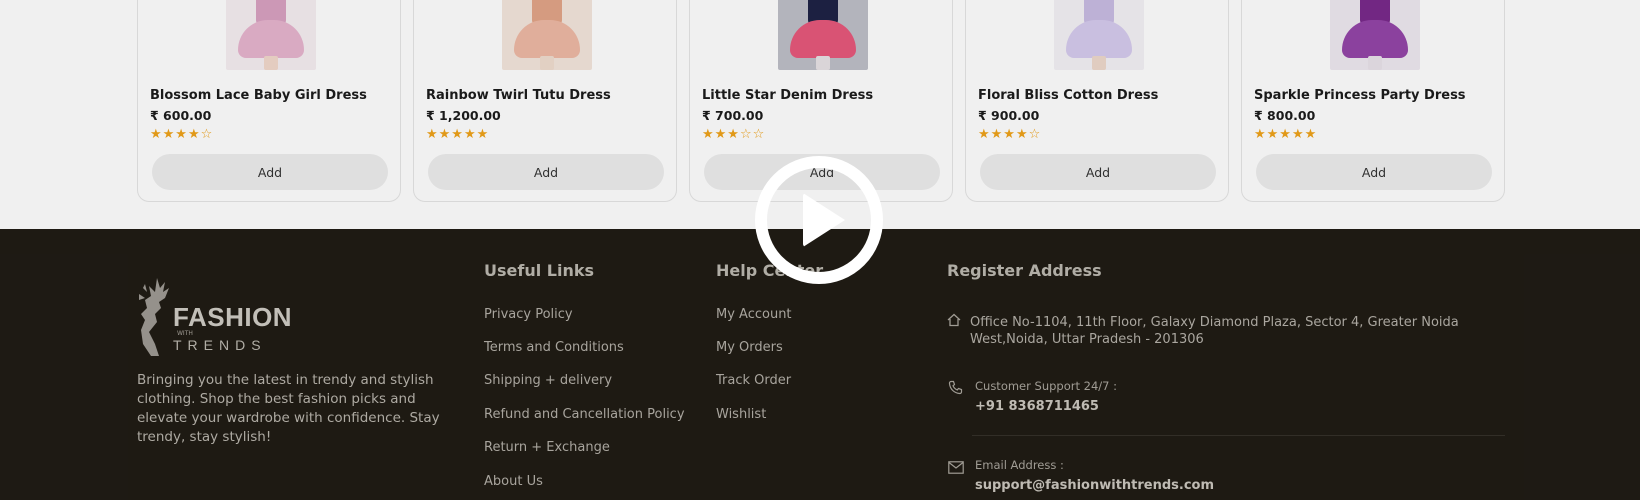 Image resolution: width=1640 pixels, height=500 pixels. Describe the element at coordinates (754, 314) in the screenshot. I see `link-my-account: My Account` at that location.